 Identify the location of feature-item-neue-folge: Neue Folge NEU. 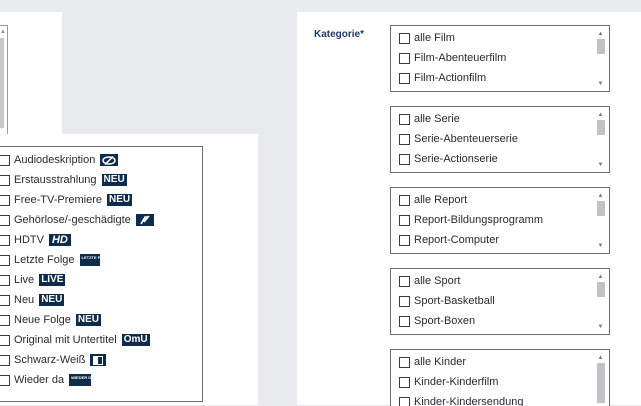
(50, 320).